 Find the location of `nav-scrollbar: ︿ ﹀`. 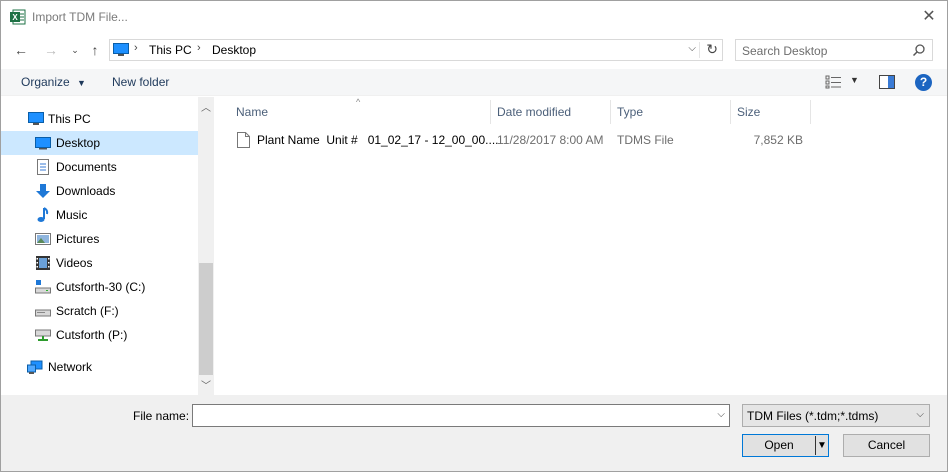

nav-scrollbar: ︿ ﹀ is located at coordinates (206, 246).